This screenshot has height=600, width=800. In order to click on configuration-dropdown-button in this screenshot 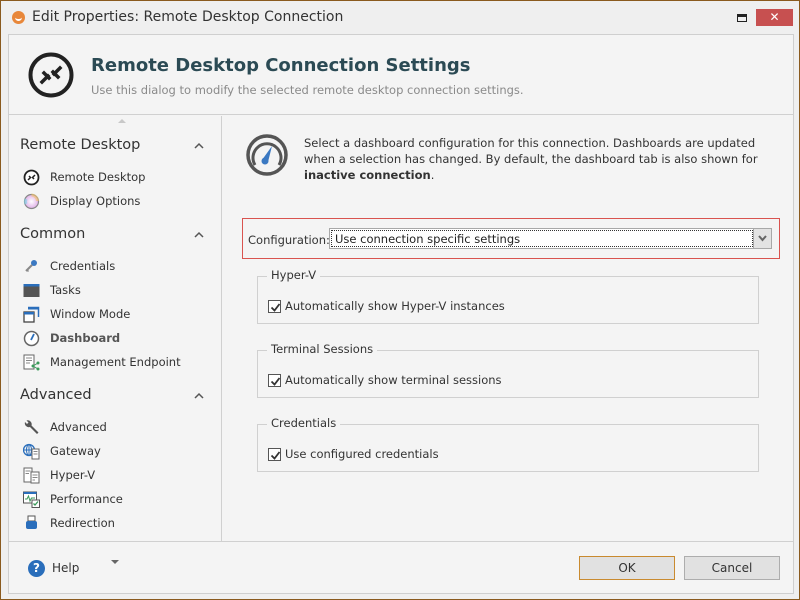, I will do `click(762, 238)`.